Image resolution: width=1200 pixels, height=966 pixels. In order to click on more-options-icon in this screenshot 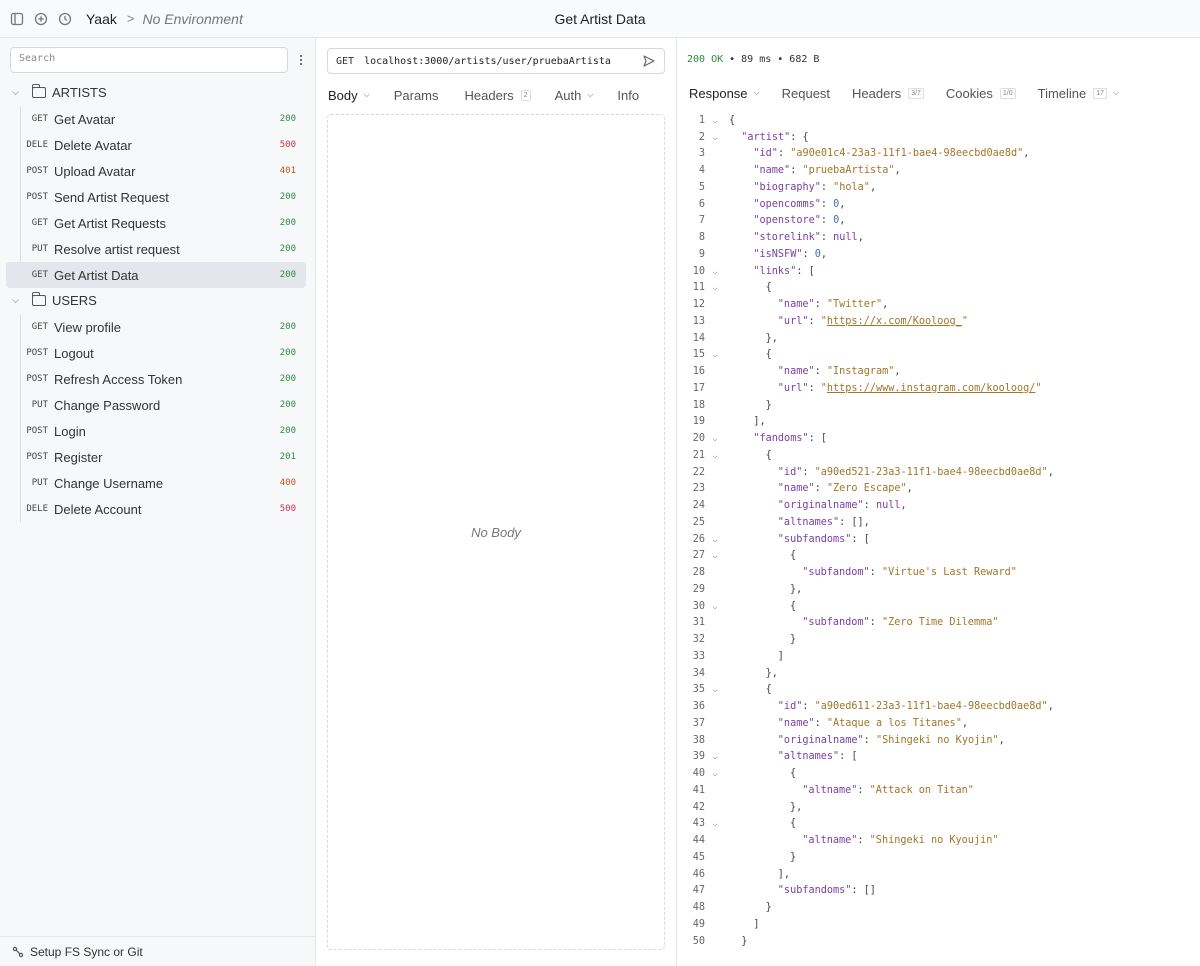, I will do `click(301, 60)`.